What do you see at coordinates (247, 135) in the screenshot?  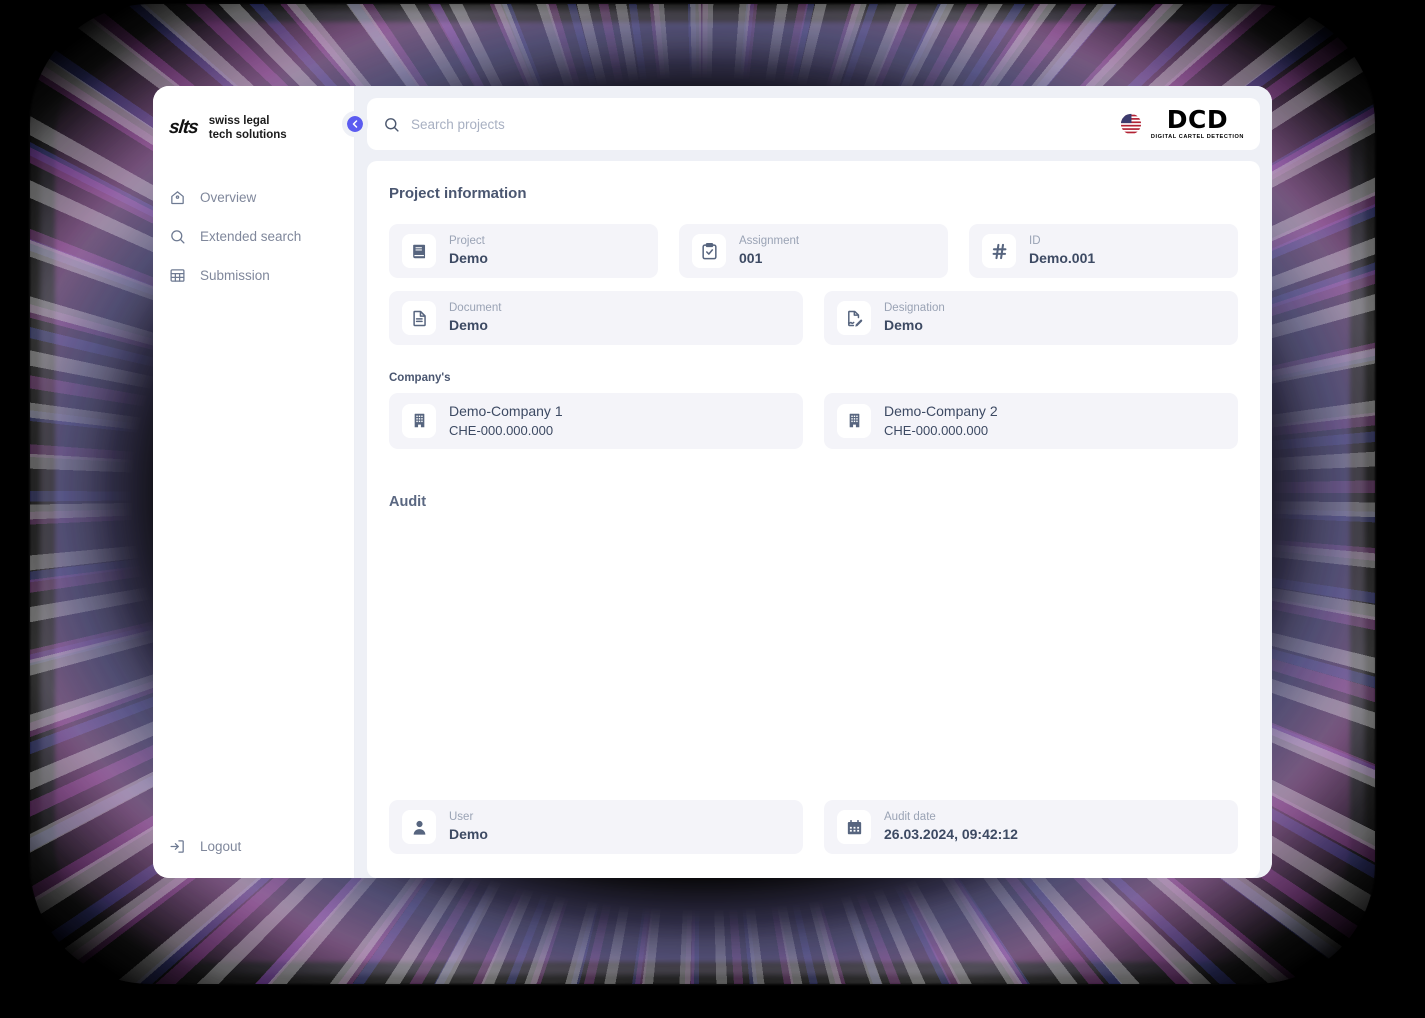 I see `brand-line-2: tech solutions` at bounding box center [247, 135].